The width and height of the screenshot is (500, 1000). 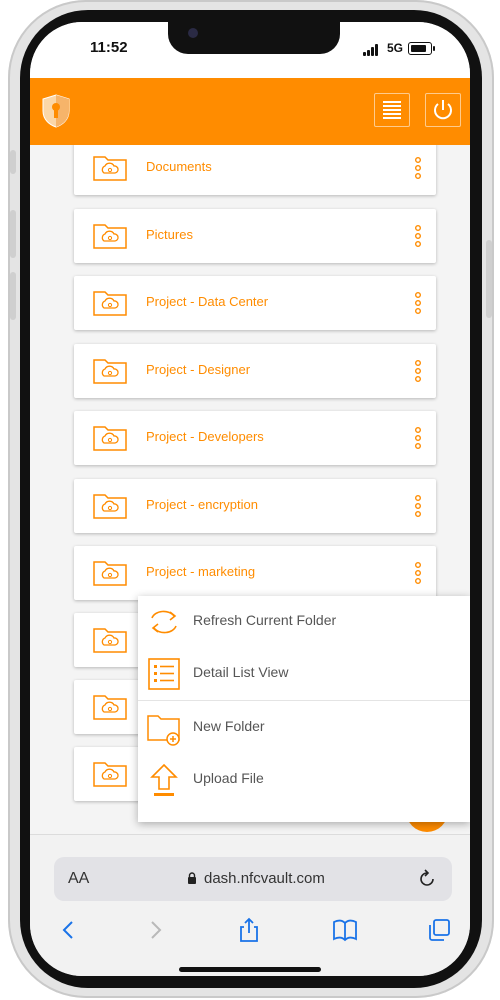 I want to click on refresh-icon, so click(x=164, y=622).